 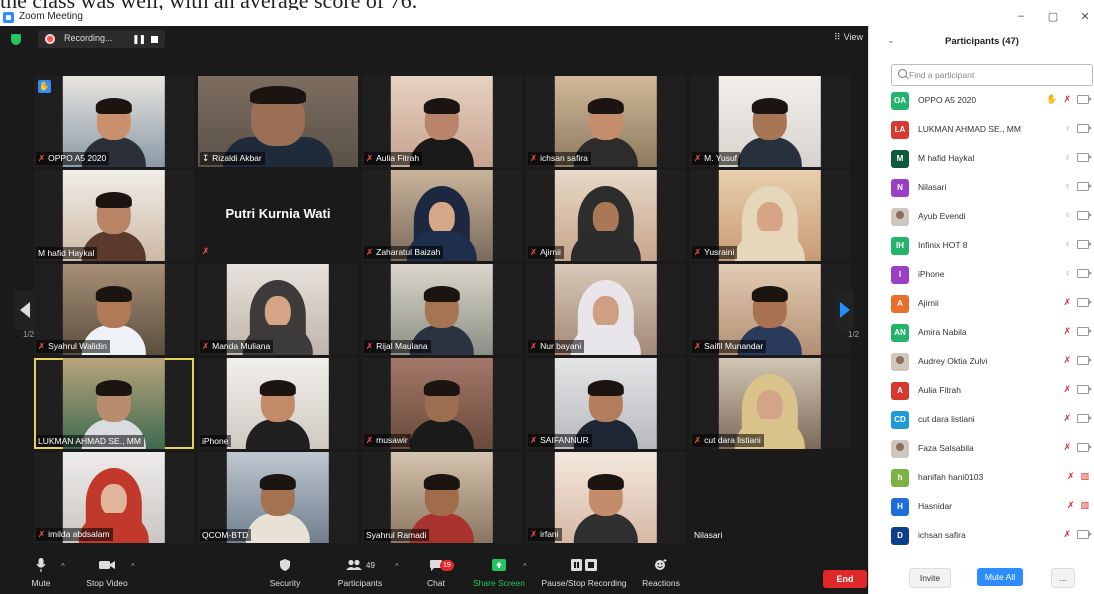 What do you see at coordinates (114, 309) in the screenshot?
I see `video-tile: ✗ Syahrul Walidin` at bounding box center [114, 309].